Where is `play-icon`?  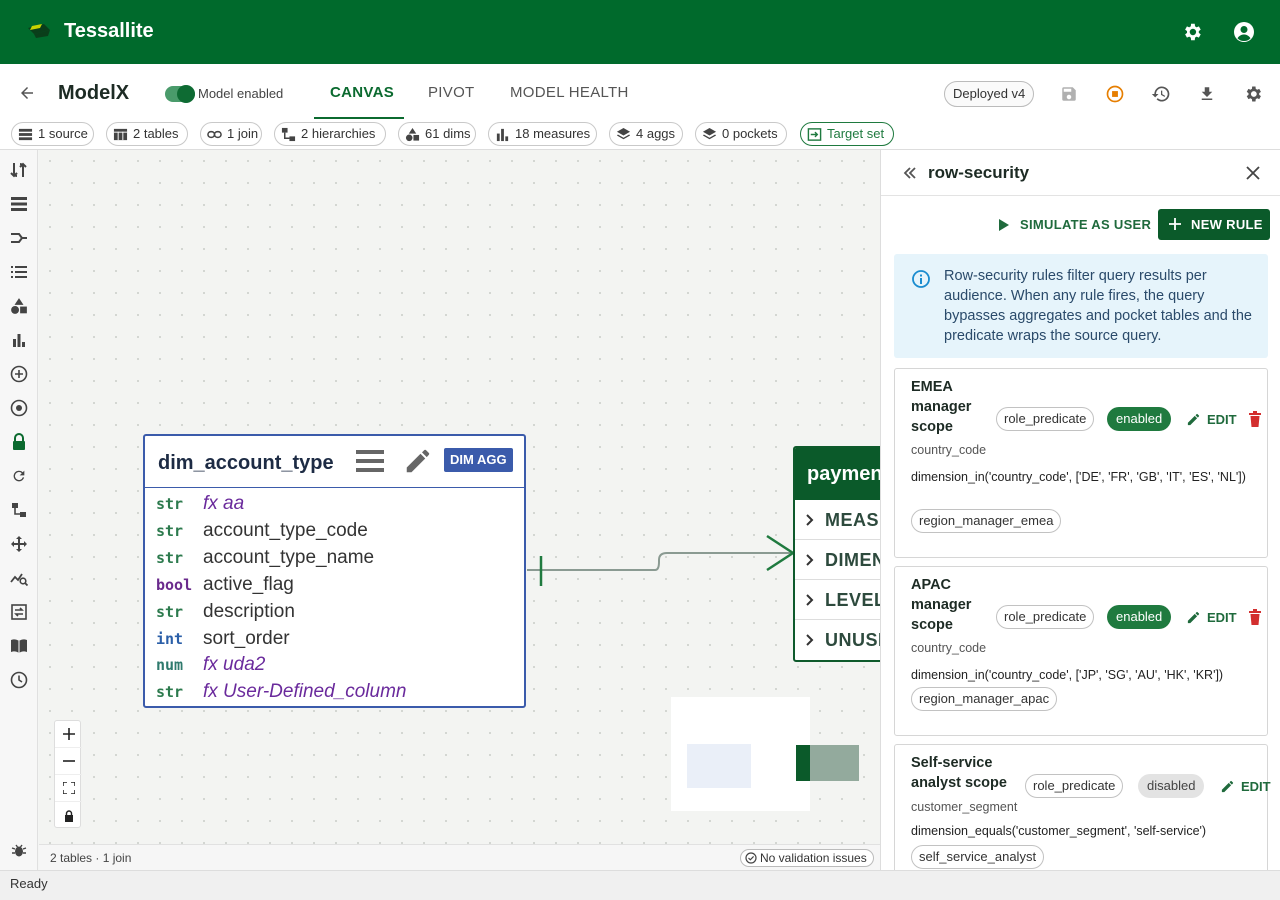
play-icon is located at coordinates (1004, 225).